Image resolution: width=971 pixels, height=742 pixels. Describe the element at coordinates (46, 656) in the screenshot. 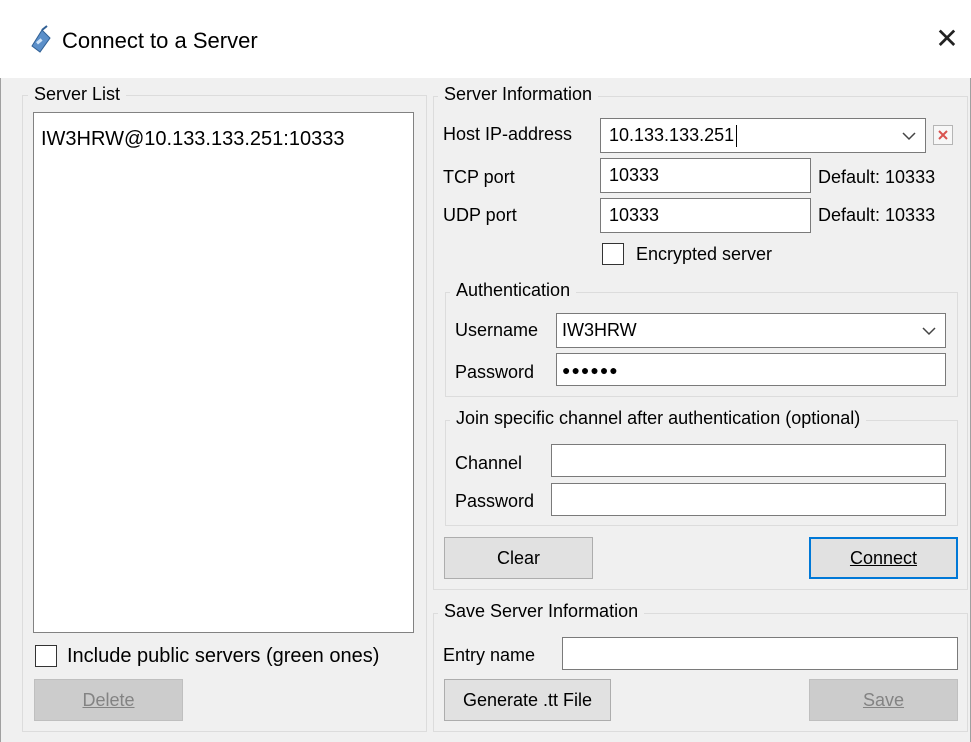

I see `include-public-checkbox` at that location.